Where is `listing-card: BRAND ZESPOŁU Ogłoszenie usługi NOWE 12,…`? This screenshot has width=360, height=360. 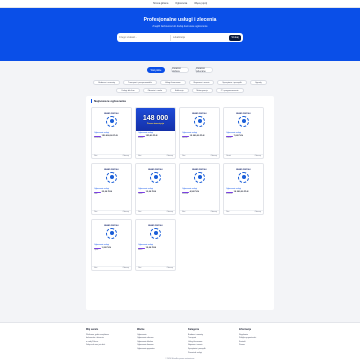
listing-card: BRAND ZESPOŁU Ogłoszenie usługi NOWE 12,… is located at coordinates (155, 245).